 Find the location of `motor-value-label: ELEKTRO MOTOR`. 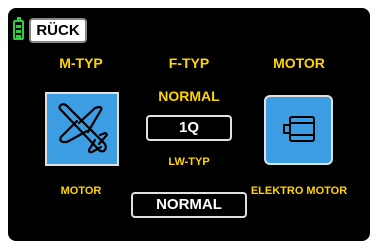

motor-value-label: ELEKTRO MOTOR is located at coordinates (299, 191).